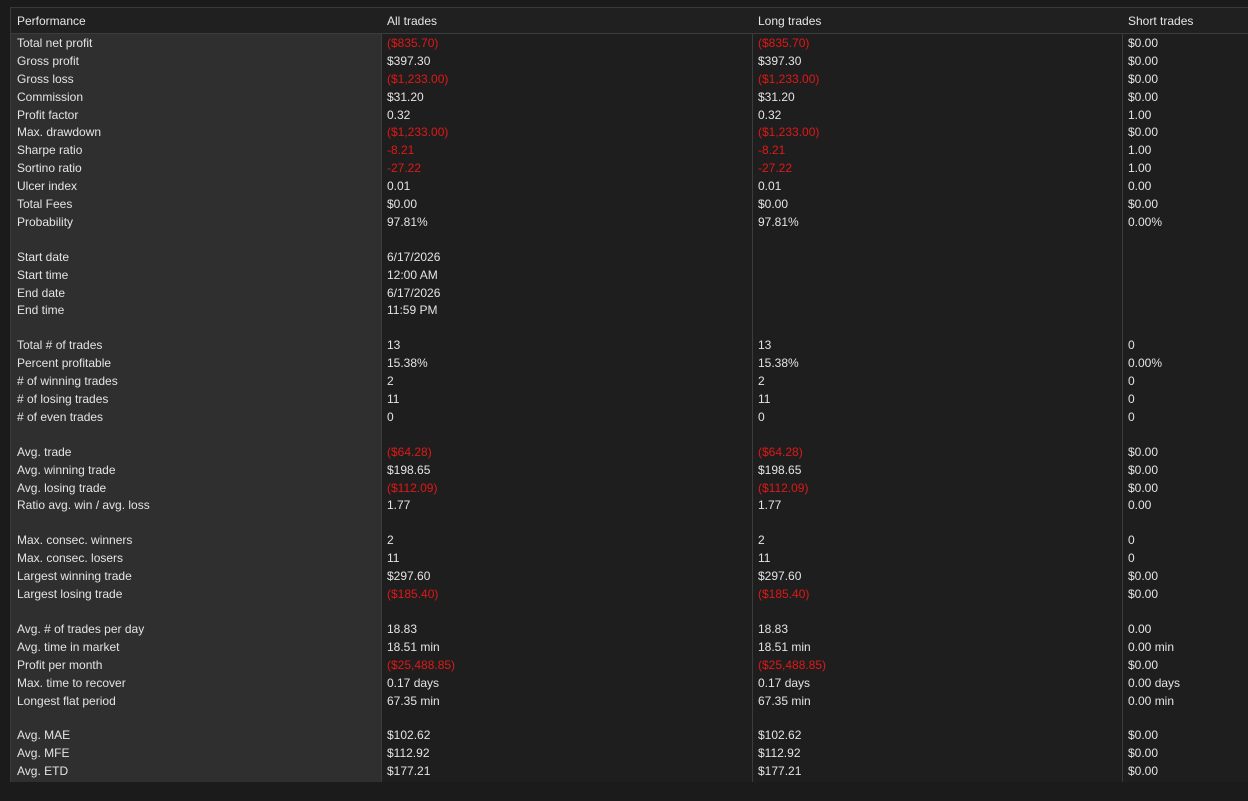 The height and width of the screenshot is (801, 1248). What do you see at coordinates (50, 96) in the screenshot?
I see `row-label: Commission` at bounding box center [50, 96].